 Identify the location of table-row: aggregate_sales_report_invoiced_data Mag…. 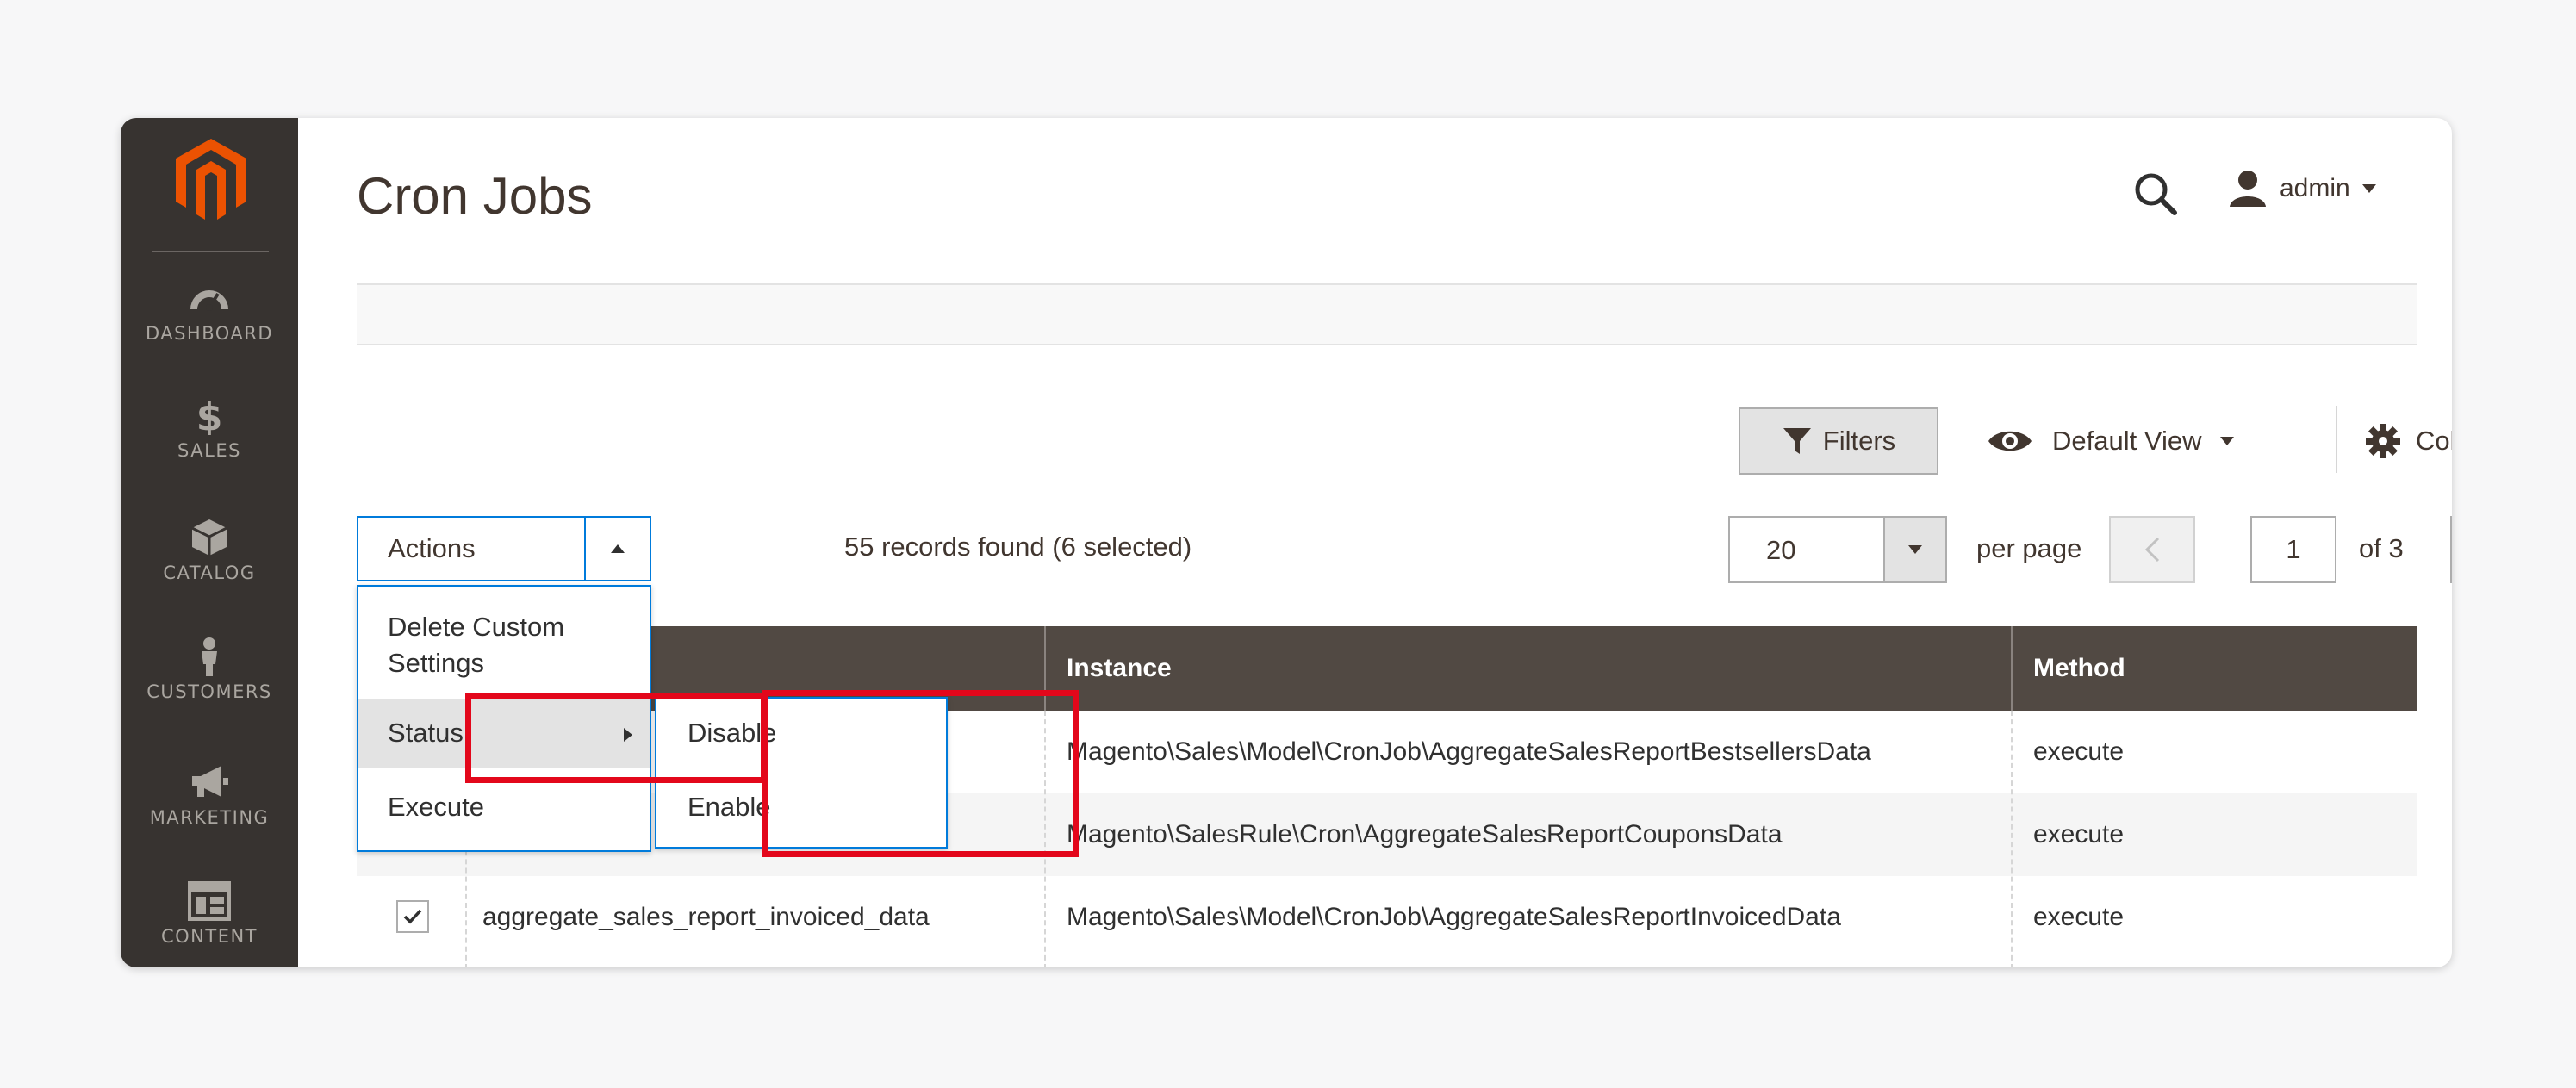
(1387, 917).